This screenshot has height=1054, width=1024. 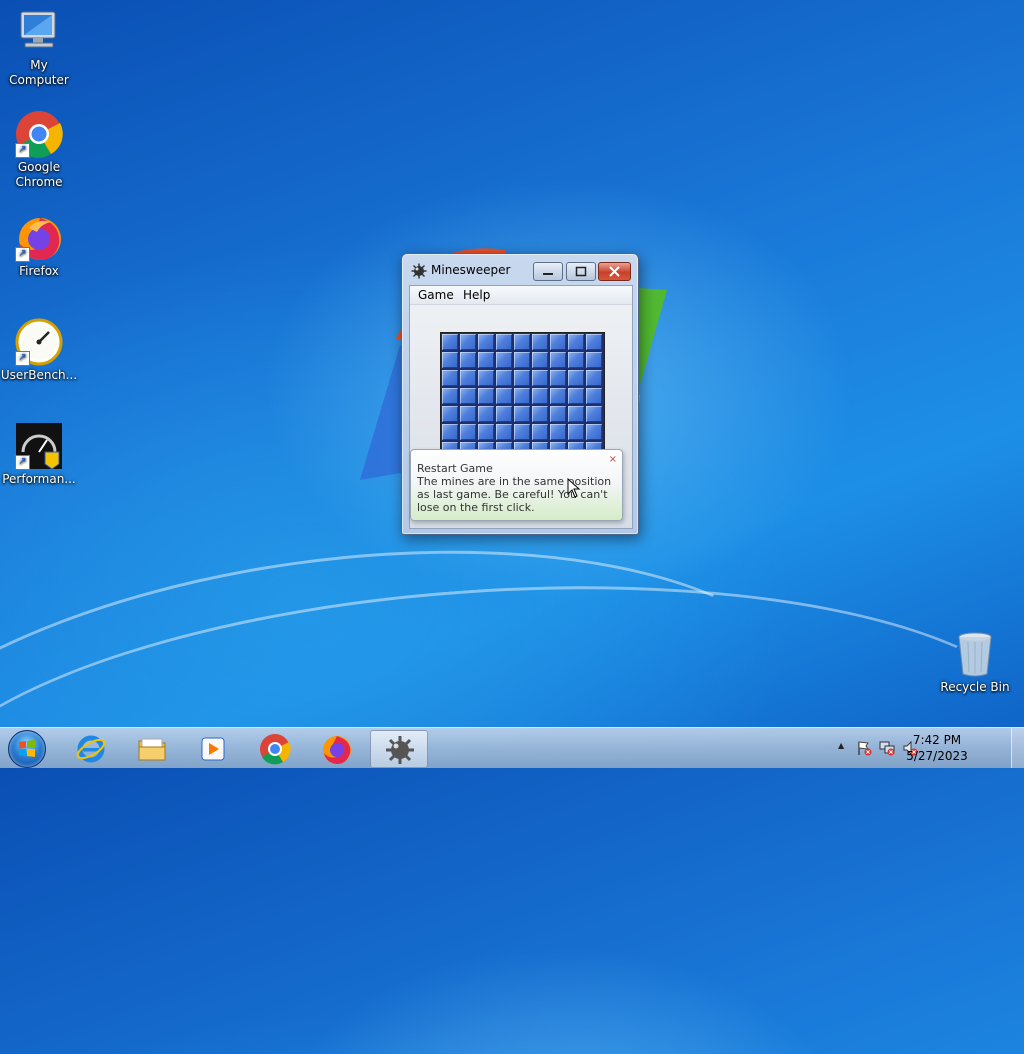 What do you see at coordinates (864, 748) in the screenshot?
I see `action-center-flag-icon` at bounding box center [864, 748].